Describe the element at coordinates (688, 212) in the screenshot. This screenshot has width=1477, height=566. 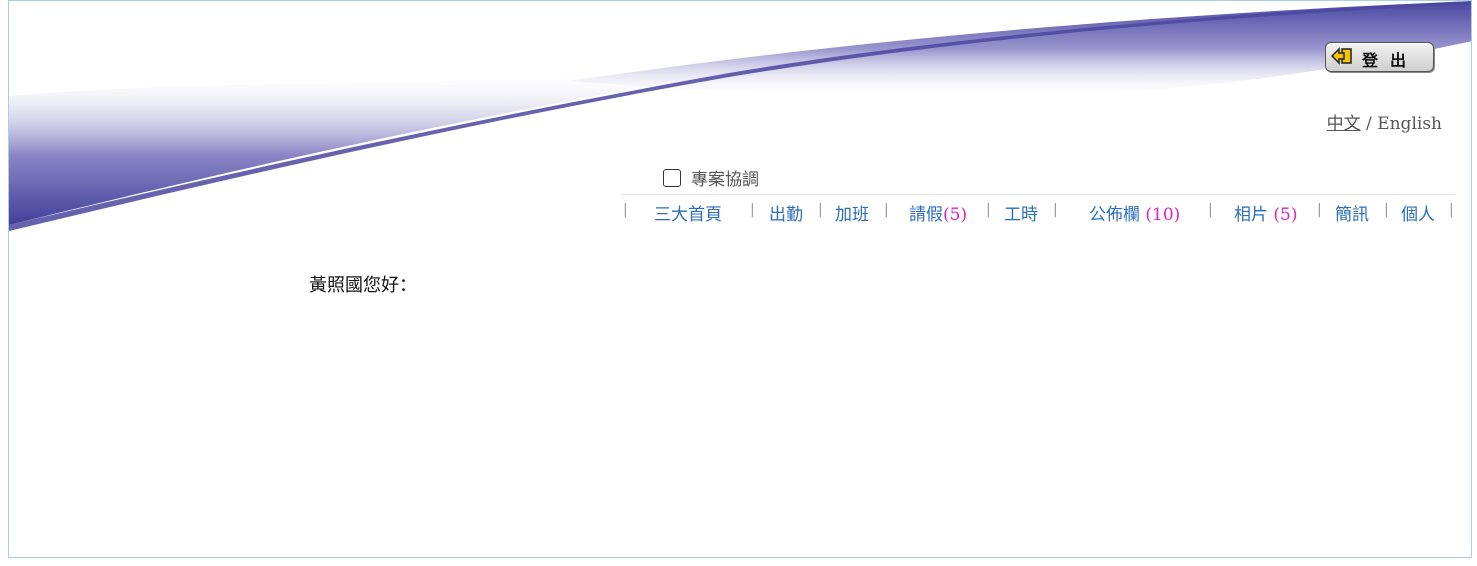
I see `nav-item-home: 三大首頁` at that location.